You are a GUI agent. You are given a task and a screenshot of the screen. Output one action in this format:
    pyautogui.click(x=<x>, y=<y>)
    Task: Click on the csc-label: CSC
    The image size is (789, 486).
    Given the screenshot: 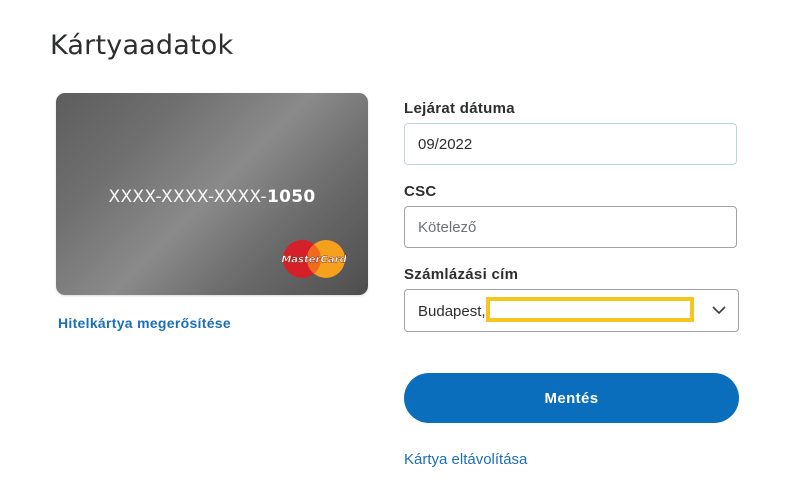 What is the action you would take?
    pyautogui.click(x=420, y=191)
    